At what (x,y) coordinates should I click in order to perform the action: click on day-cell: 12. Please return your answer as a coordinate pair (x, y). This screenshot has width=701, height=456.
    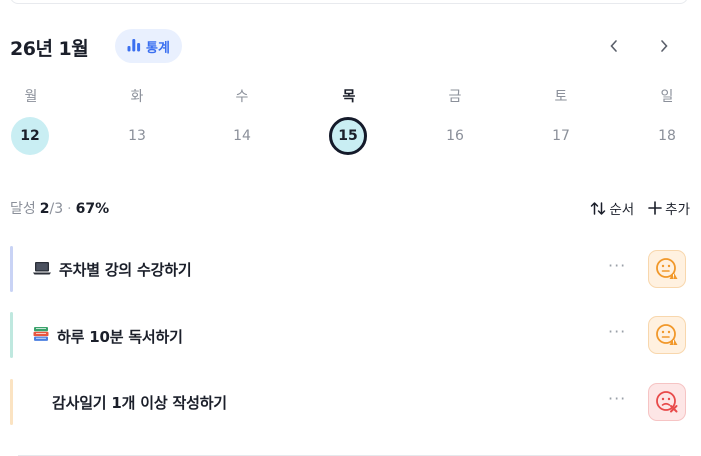
    Looking at the image, I should click on (30, 136).